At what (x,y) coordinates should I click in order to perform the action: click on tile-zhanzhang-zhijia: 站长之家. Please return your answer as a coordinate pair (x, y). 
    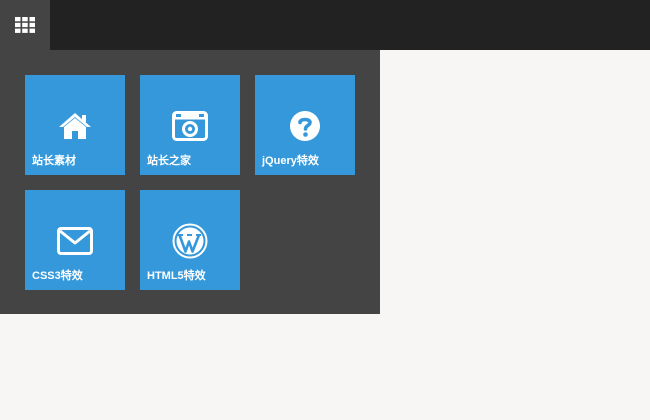
    Looking at the image, I should click on (190, 125).